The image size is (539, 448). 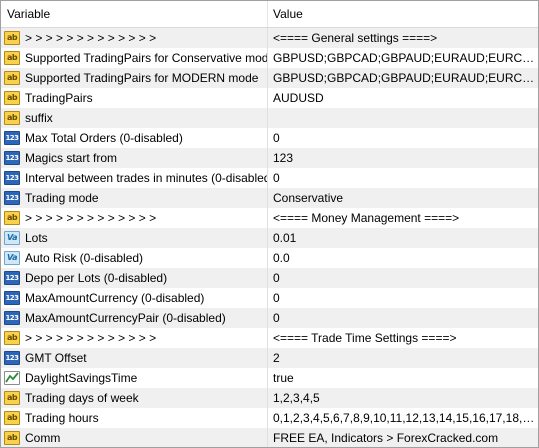 What do you see at coordinates (134, 358) in the screenshot?
I see `variable-cell: 123 GMT Offset` at bounding box center [134, 358].